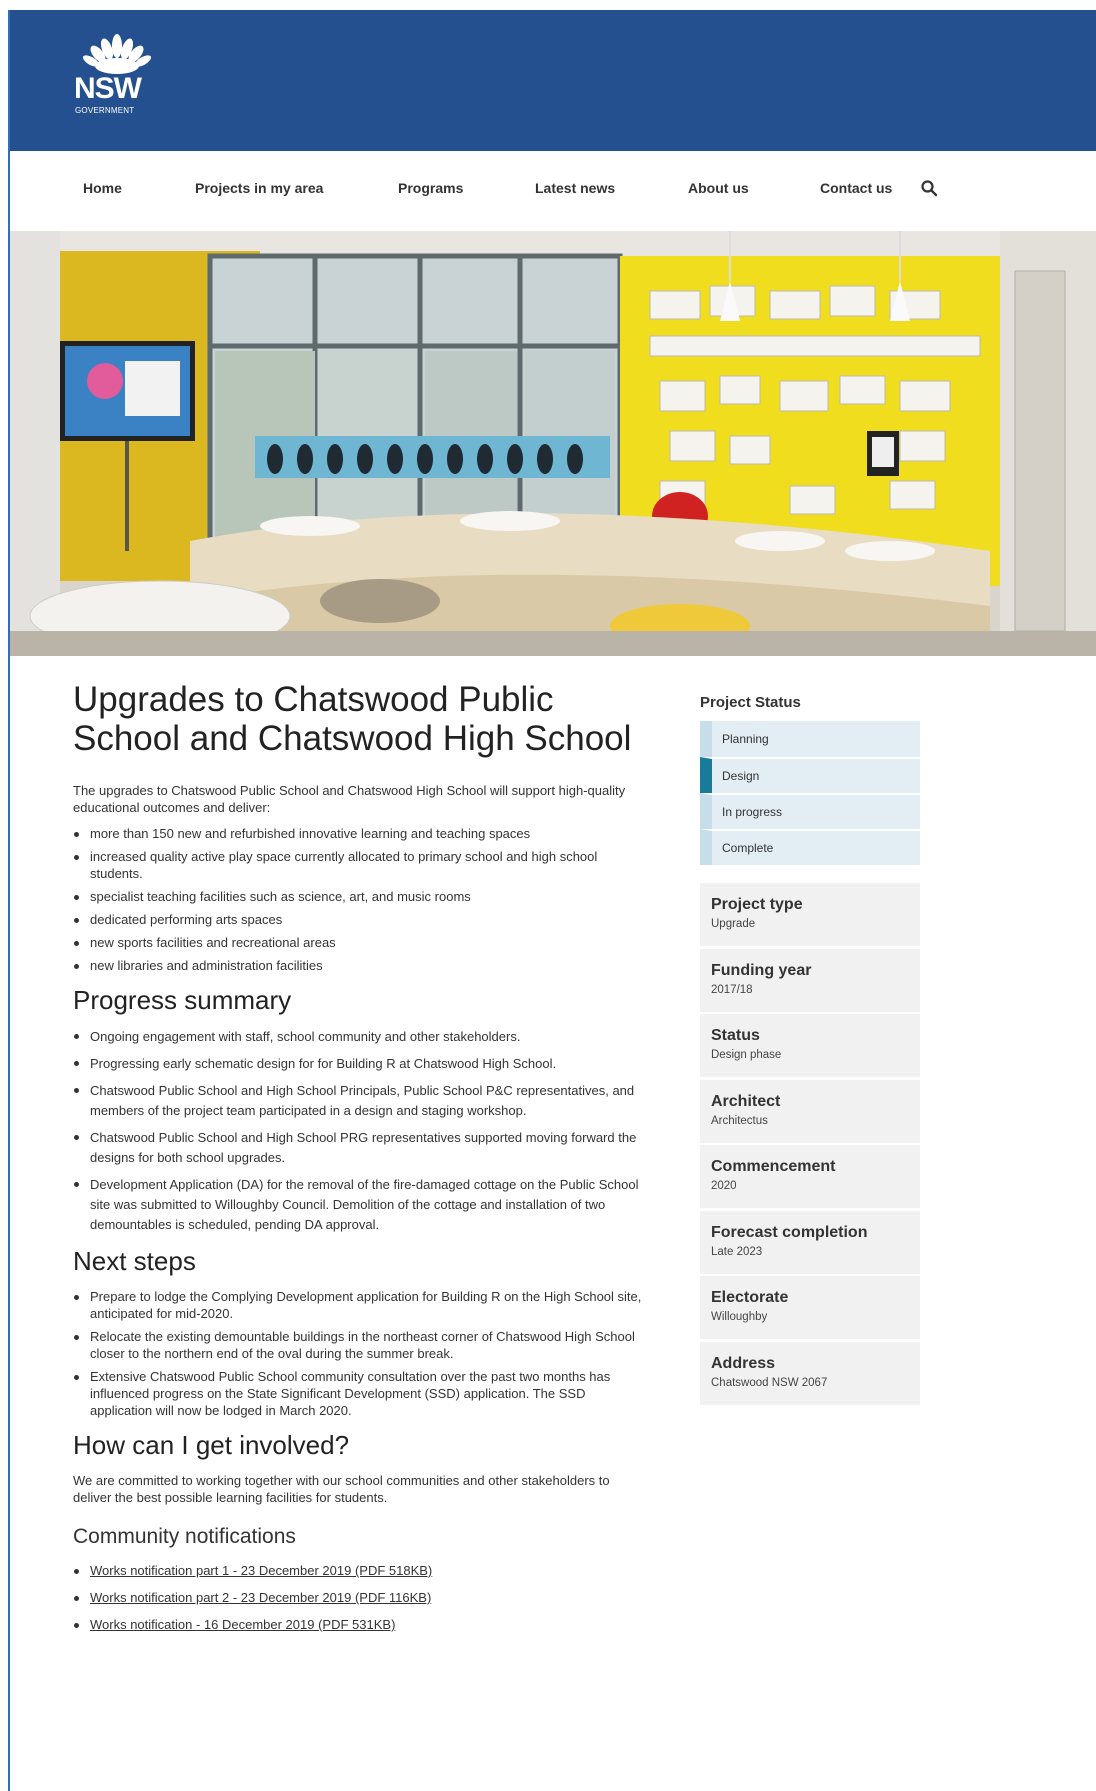 The width and height of the screenshot is (1096, 1791). What do you see at coordinates (761, 970) in the screenshot?
I see `info-label: Funding year` at bounding box center [761, 970].